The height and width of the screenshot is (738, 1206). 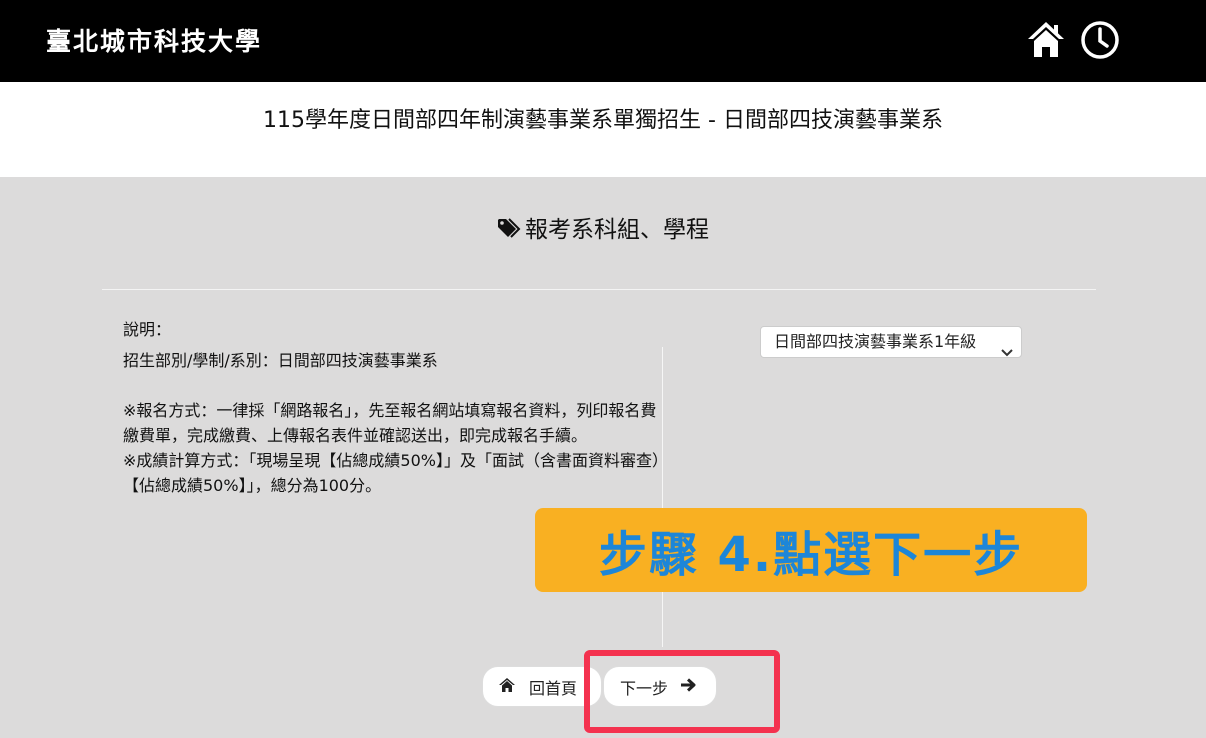 I want to click on back-home-label: 回首頁, so click(x=553, y=688).